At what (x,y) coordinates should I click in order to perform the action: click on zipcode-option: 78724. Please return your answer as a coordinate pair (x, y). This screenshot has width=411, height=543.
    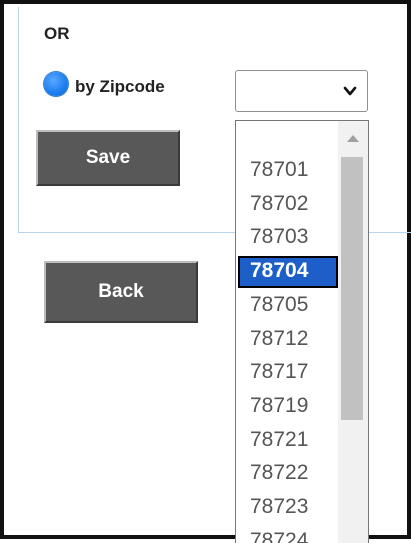
    Looking at the image, I should click on (288, 534).